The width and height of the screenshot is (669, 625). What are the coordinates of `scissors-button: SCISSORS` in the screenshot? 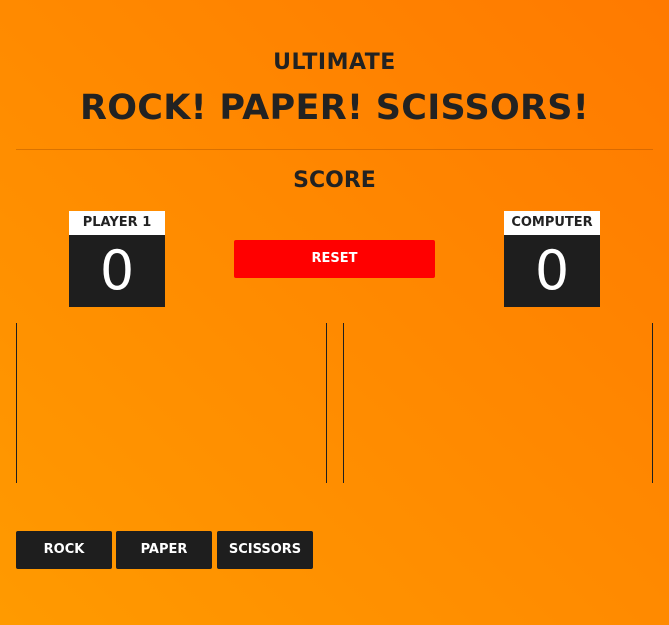 It's located at (265, 550).